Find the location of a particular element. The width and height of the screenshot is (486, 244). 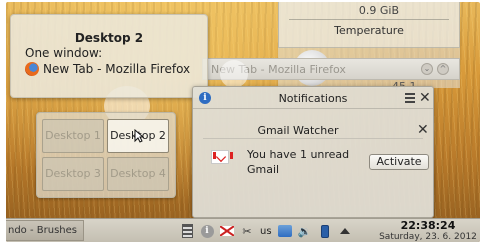

calculator-icon is located at coordinates (187, 231).